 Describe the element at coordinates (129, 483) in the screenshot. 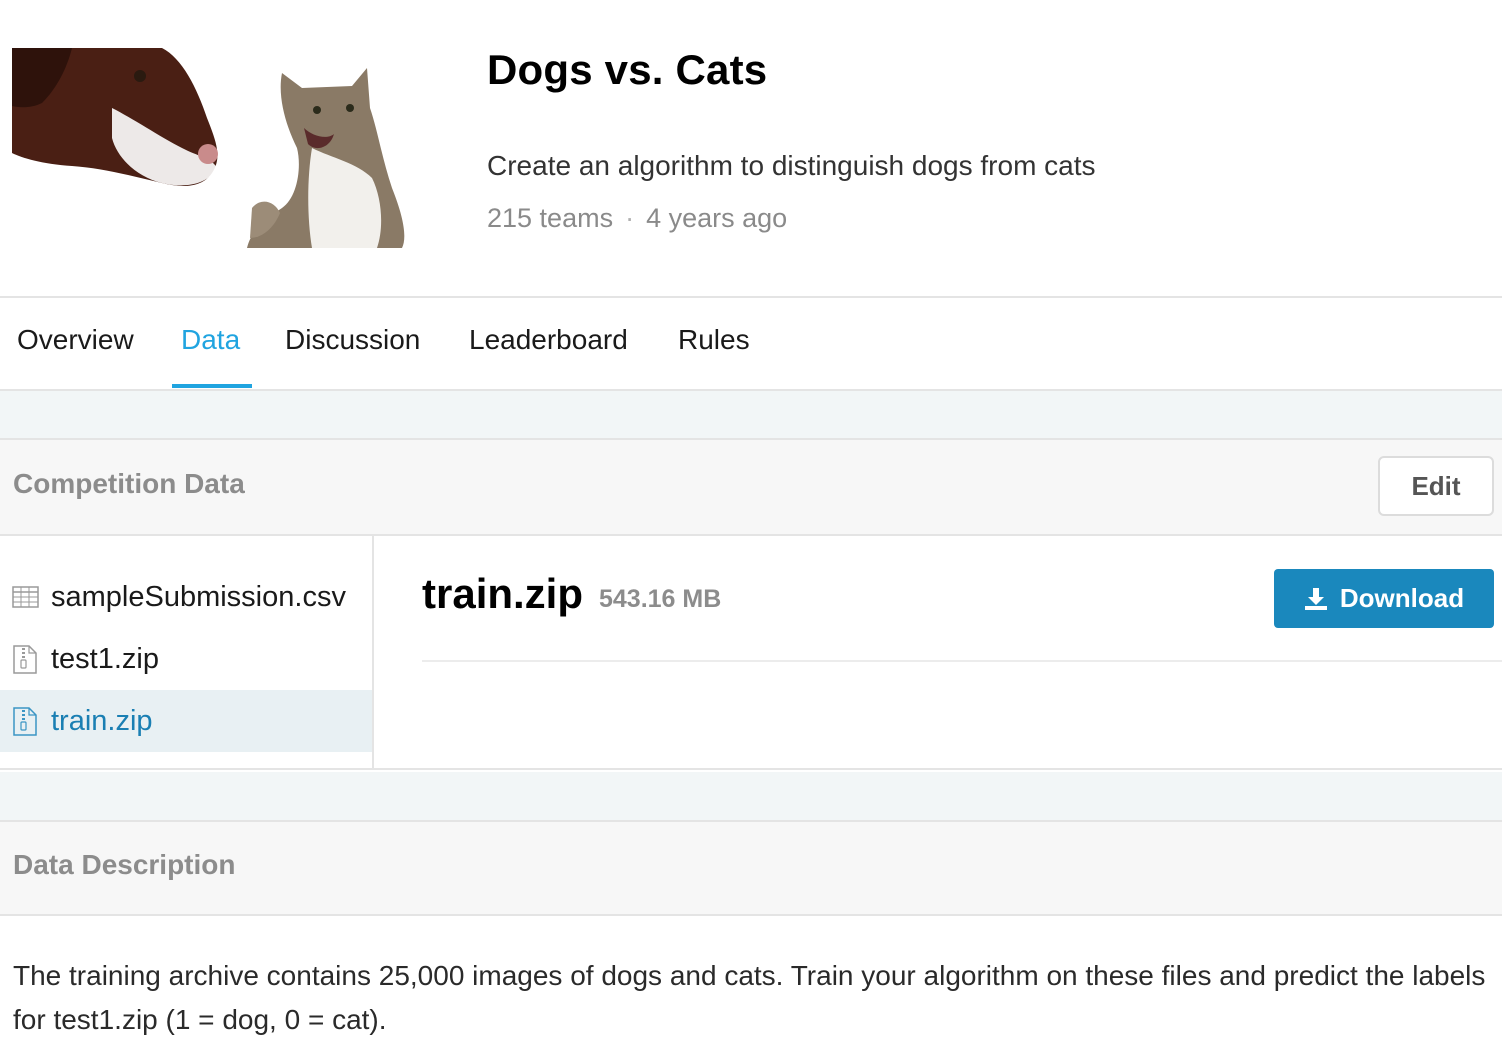

I see `competition-data-heading: Competition Data` at that location.